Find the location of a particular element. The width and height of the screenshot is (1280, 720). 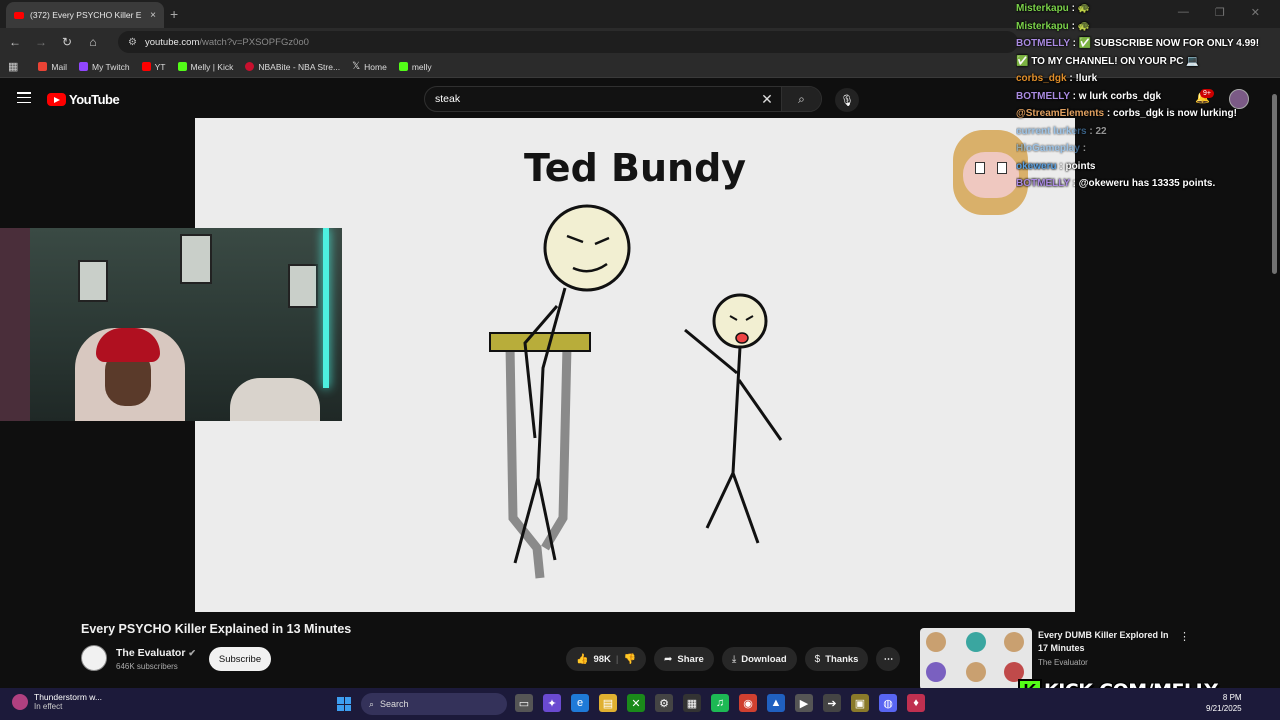

chat-text: : 🐢 is located at coordinates (1079, 8).